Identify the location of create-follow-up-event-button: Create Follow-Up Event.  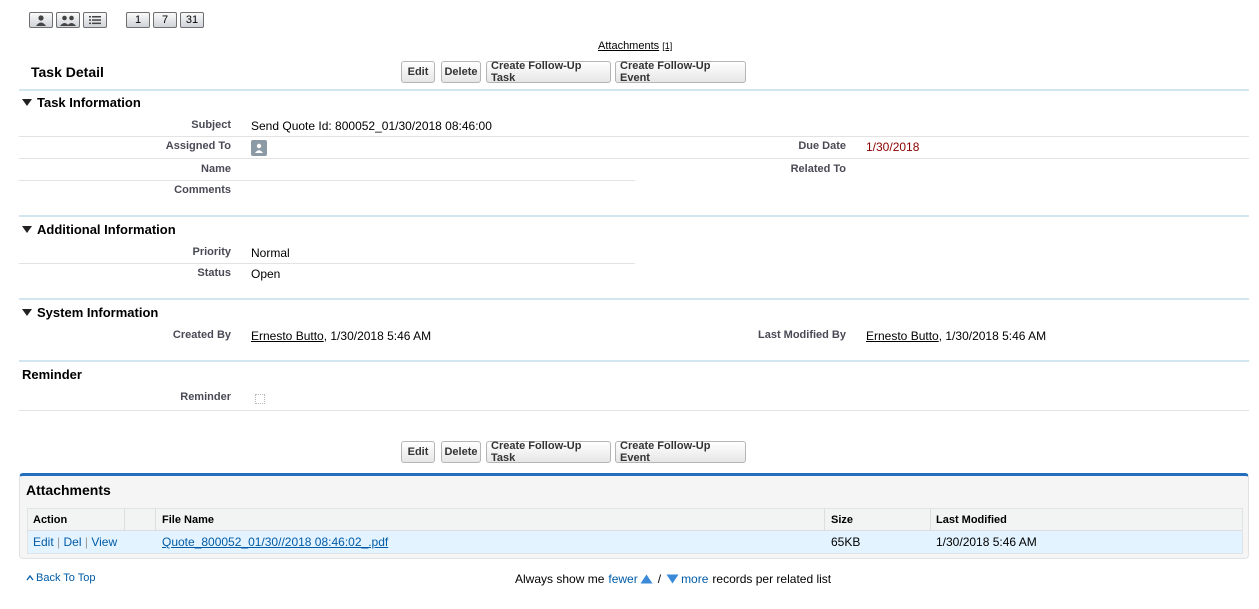
(680, 72).